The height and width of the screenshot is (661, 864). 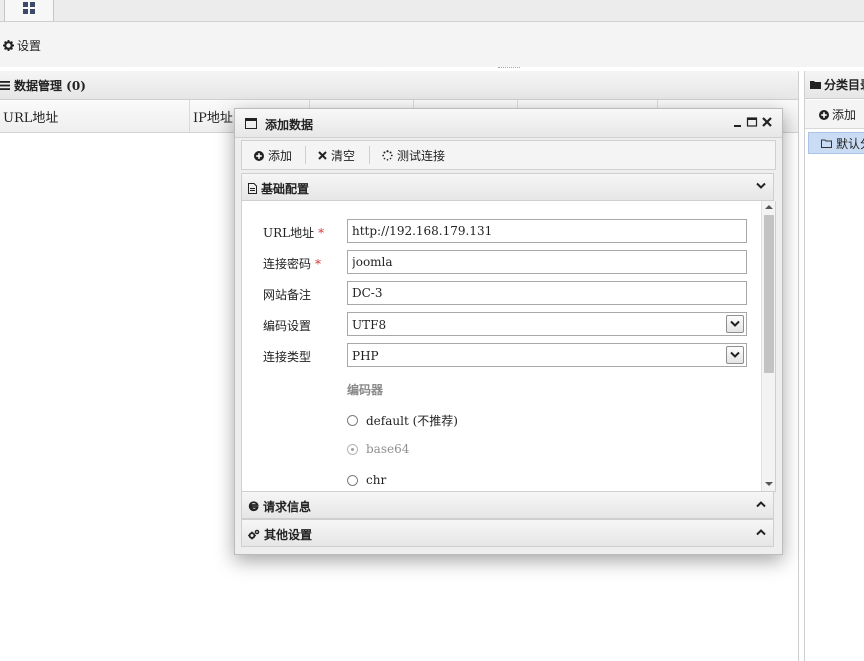 I want to click on category-item-default: 默认分类, so click(x=836, y=143).